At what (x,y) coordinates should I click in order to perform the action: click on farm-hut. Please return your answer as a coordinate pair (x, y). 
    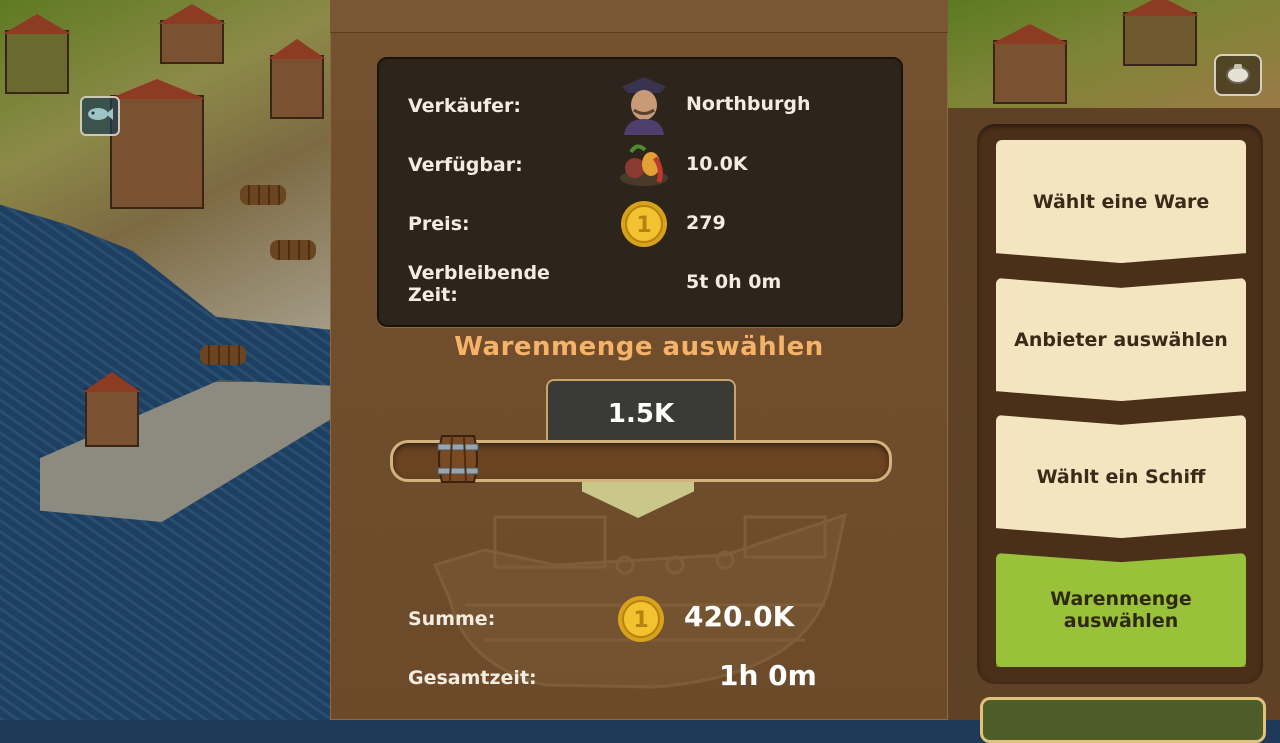
    Looking at the image, I should click on (37, 62).